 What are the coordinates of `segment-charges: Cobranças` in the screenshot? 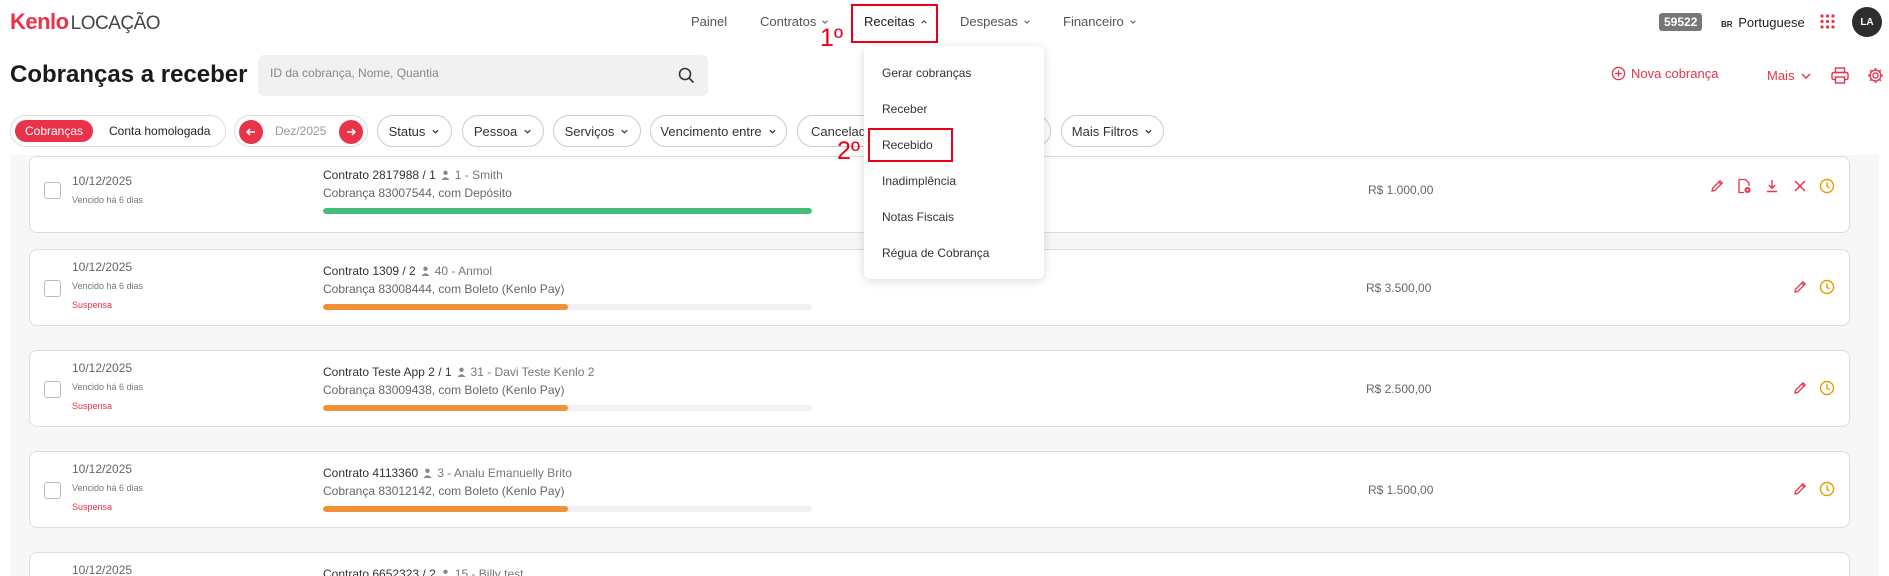 It's located at (54, 131).